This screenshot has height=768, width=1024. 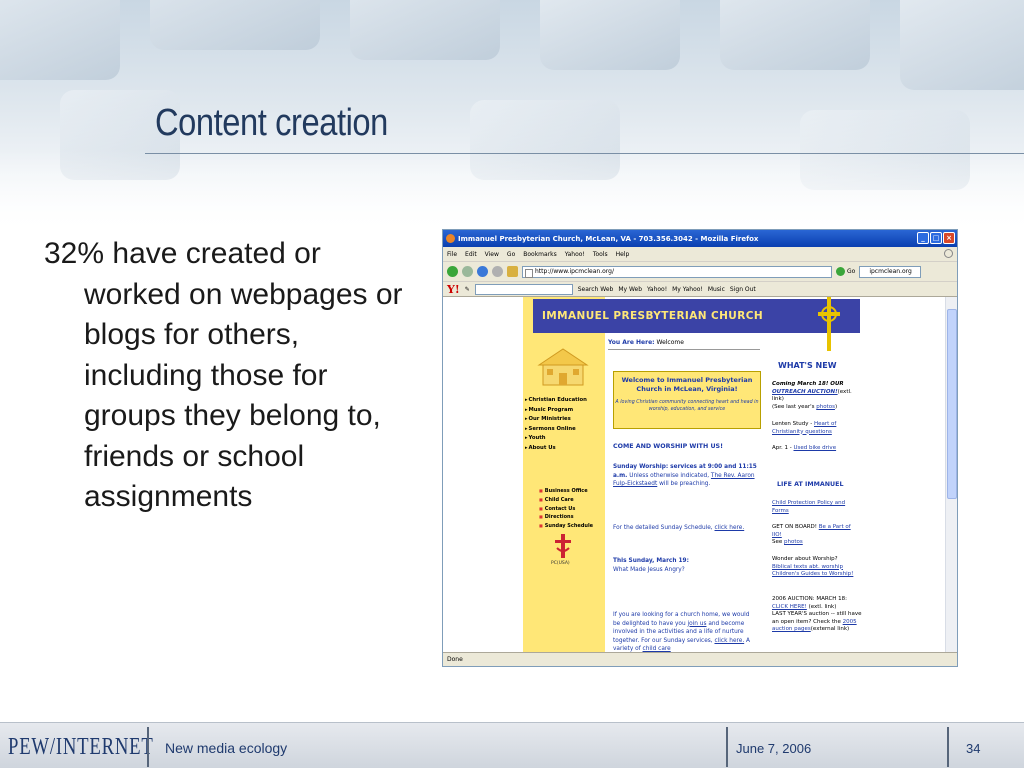 I want to click on forward-arrow-icon, so click(x=467, y=271).